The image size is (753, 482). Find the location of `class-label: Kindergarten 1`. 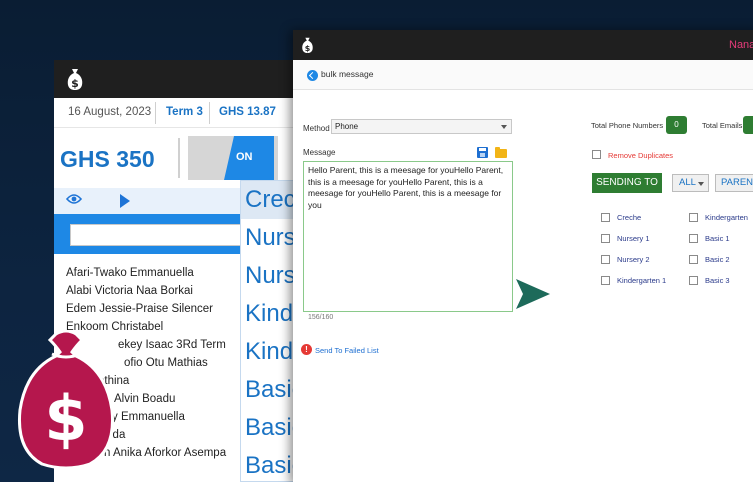

class-label: Kindergarten 1 is located at coordinates (642, 280).